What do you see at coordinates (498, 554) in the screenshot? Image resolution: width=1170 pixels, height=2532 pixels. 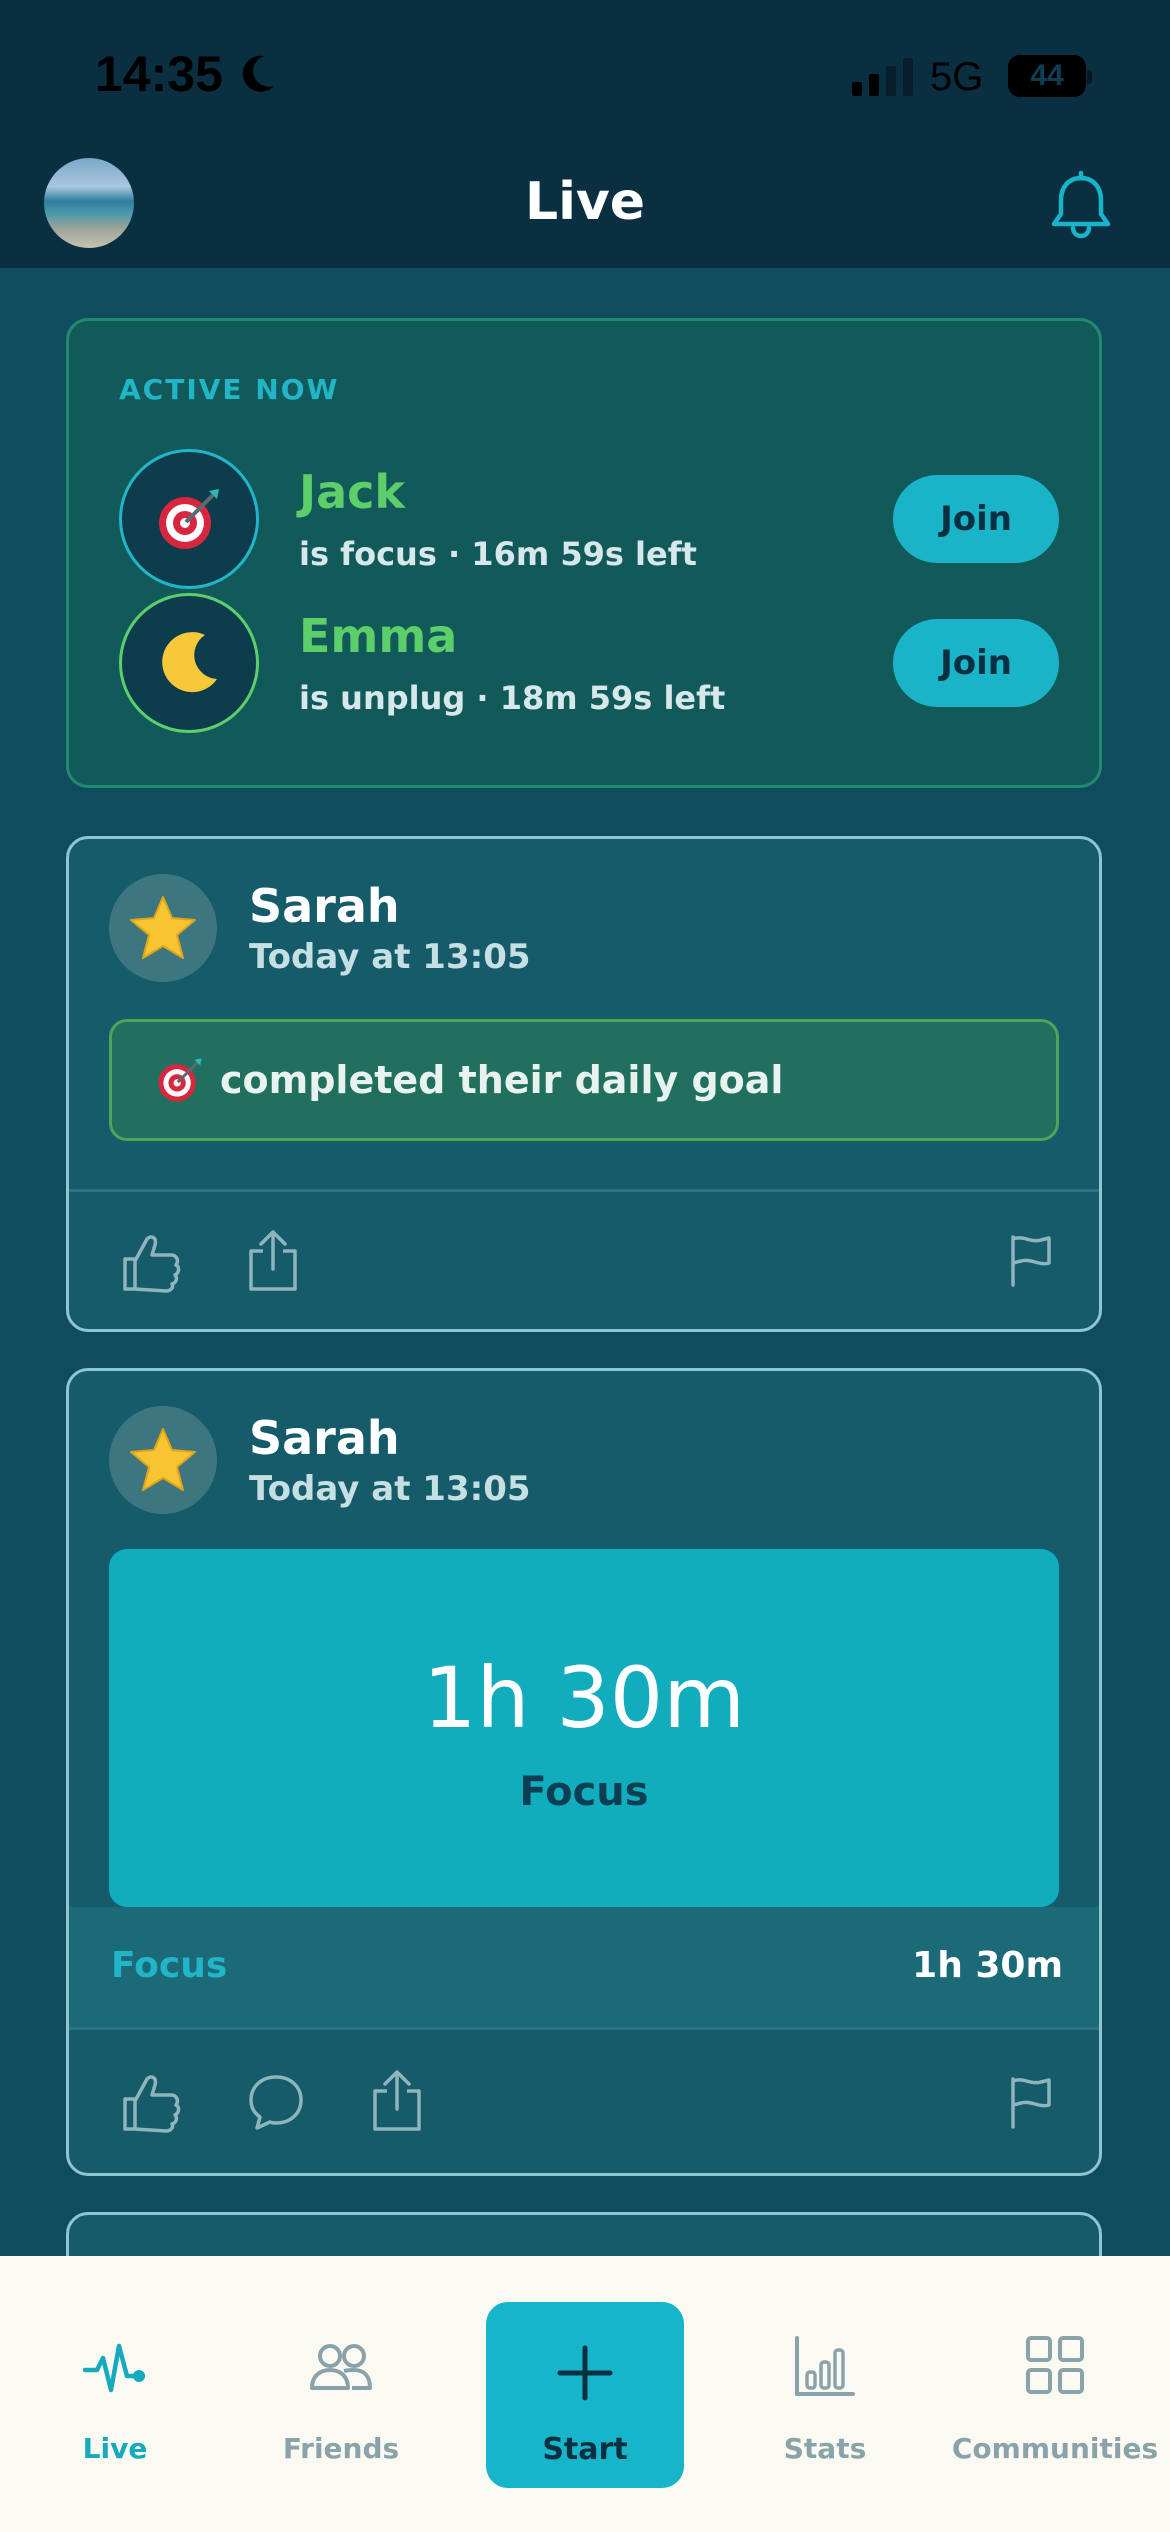 I see `person-status: is focus · 16m 59s left` at bounding box center [498, 554].